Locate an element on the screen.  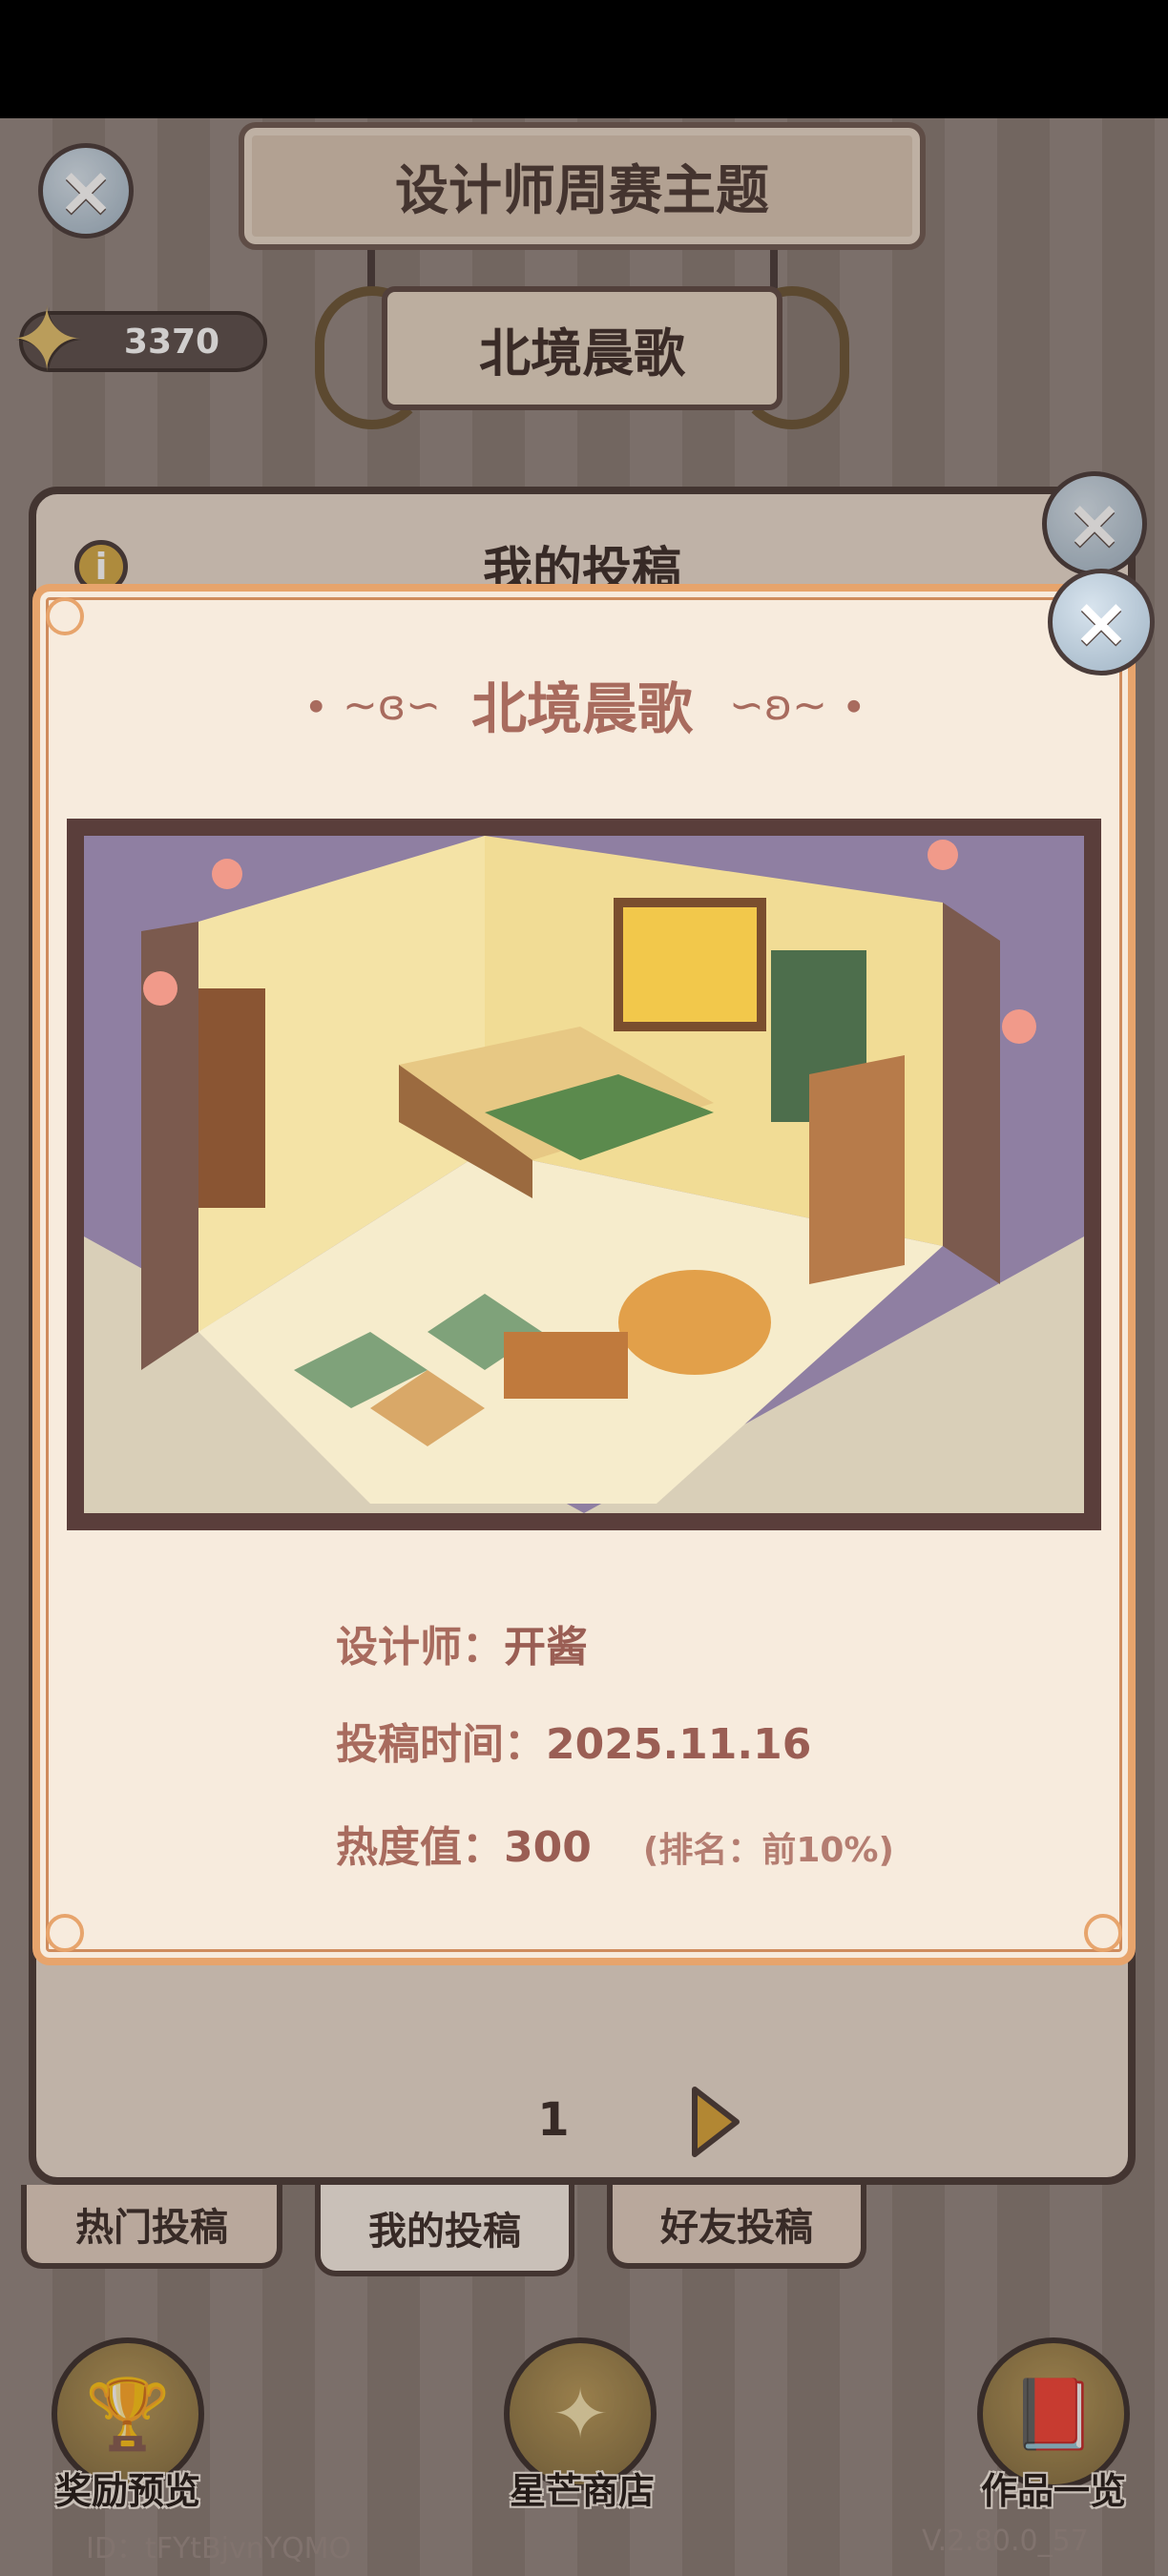
designer-row: 设计师：开酱 is located at coordinates (462, 1642).